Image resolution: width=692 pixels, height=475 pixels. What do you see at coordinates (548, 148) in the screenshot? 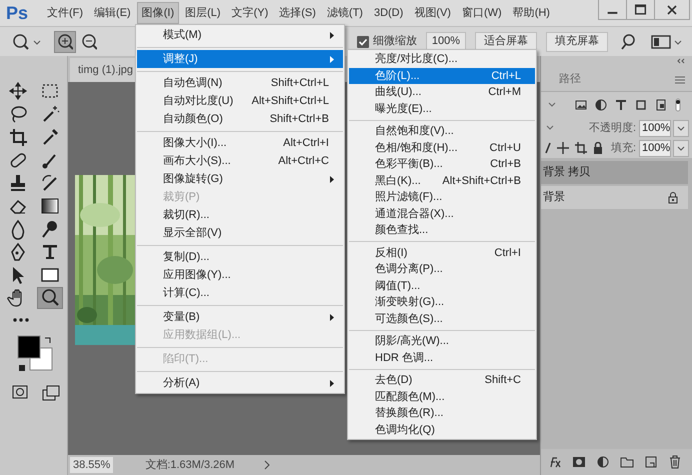
I see `brush-lock-icon` at bounding box center [548, 148].